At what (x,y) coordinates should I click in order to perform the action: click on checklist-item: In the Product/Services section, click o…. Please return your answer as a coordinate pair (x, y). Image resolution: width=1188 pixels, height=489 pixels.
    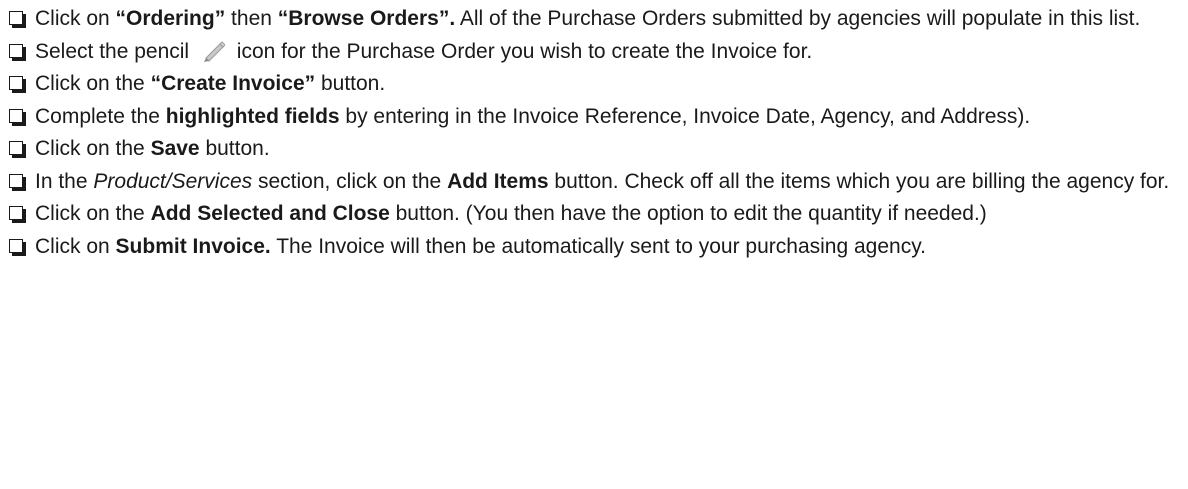
    Looking at the image, I should click on (594, 182).